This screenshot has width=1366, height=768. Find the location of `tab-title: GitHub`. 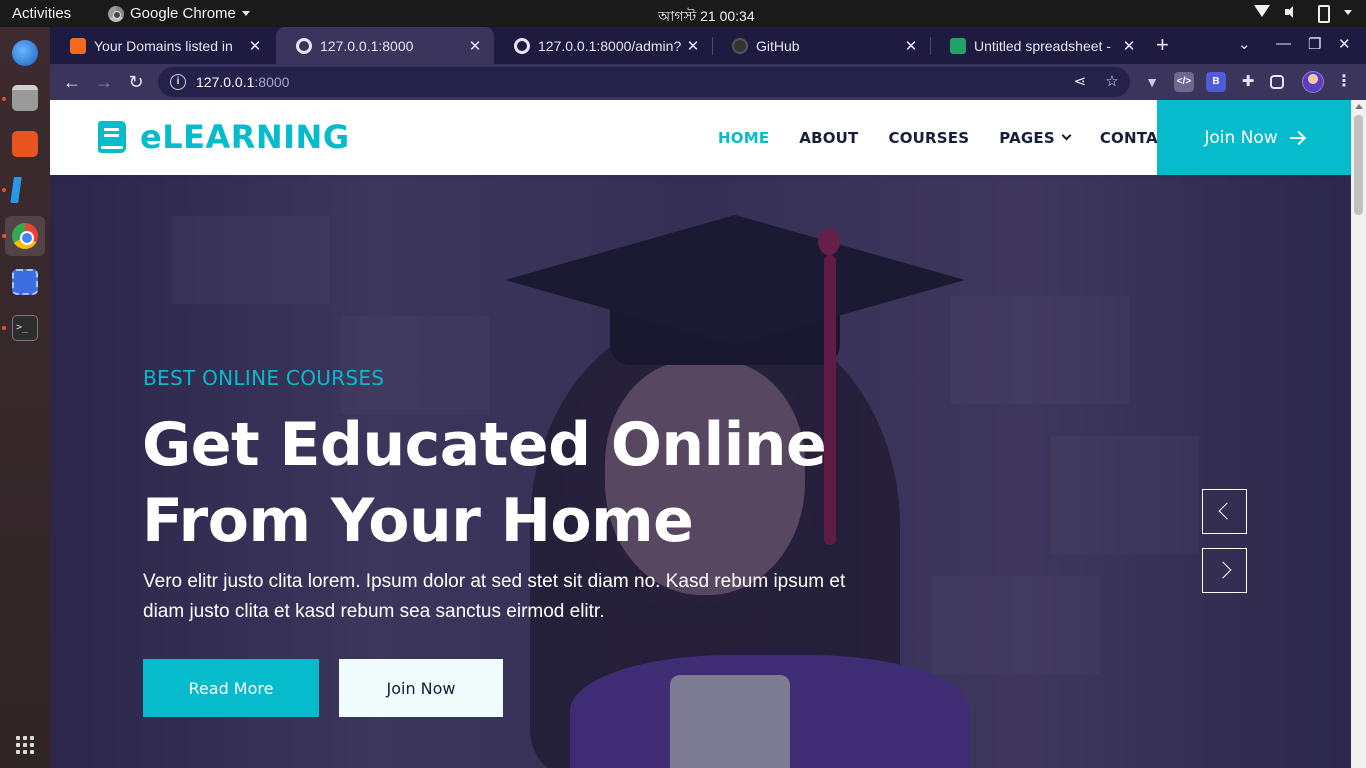

tab-title: GitHub is located at coordinates (778, 45).